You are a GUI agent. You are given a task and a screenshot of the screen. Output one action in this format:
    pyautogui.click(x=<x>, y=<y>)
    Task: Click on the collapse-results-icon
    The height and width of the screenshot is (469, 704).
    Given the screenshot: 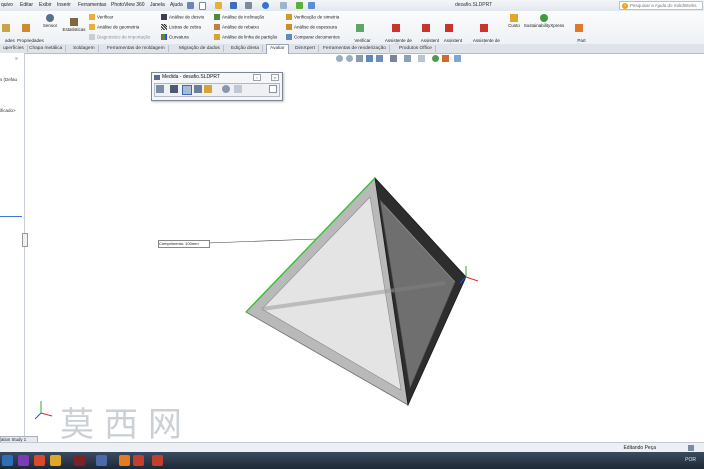 What is the action you would take?
    pyautogui.click(x=273, y=89)
    